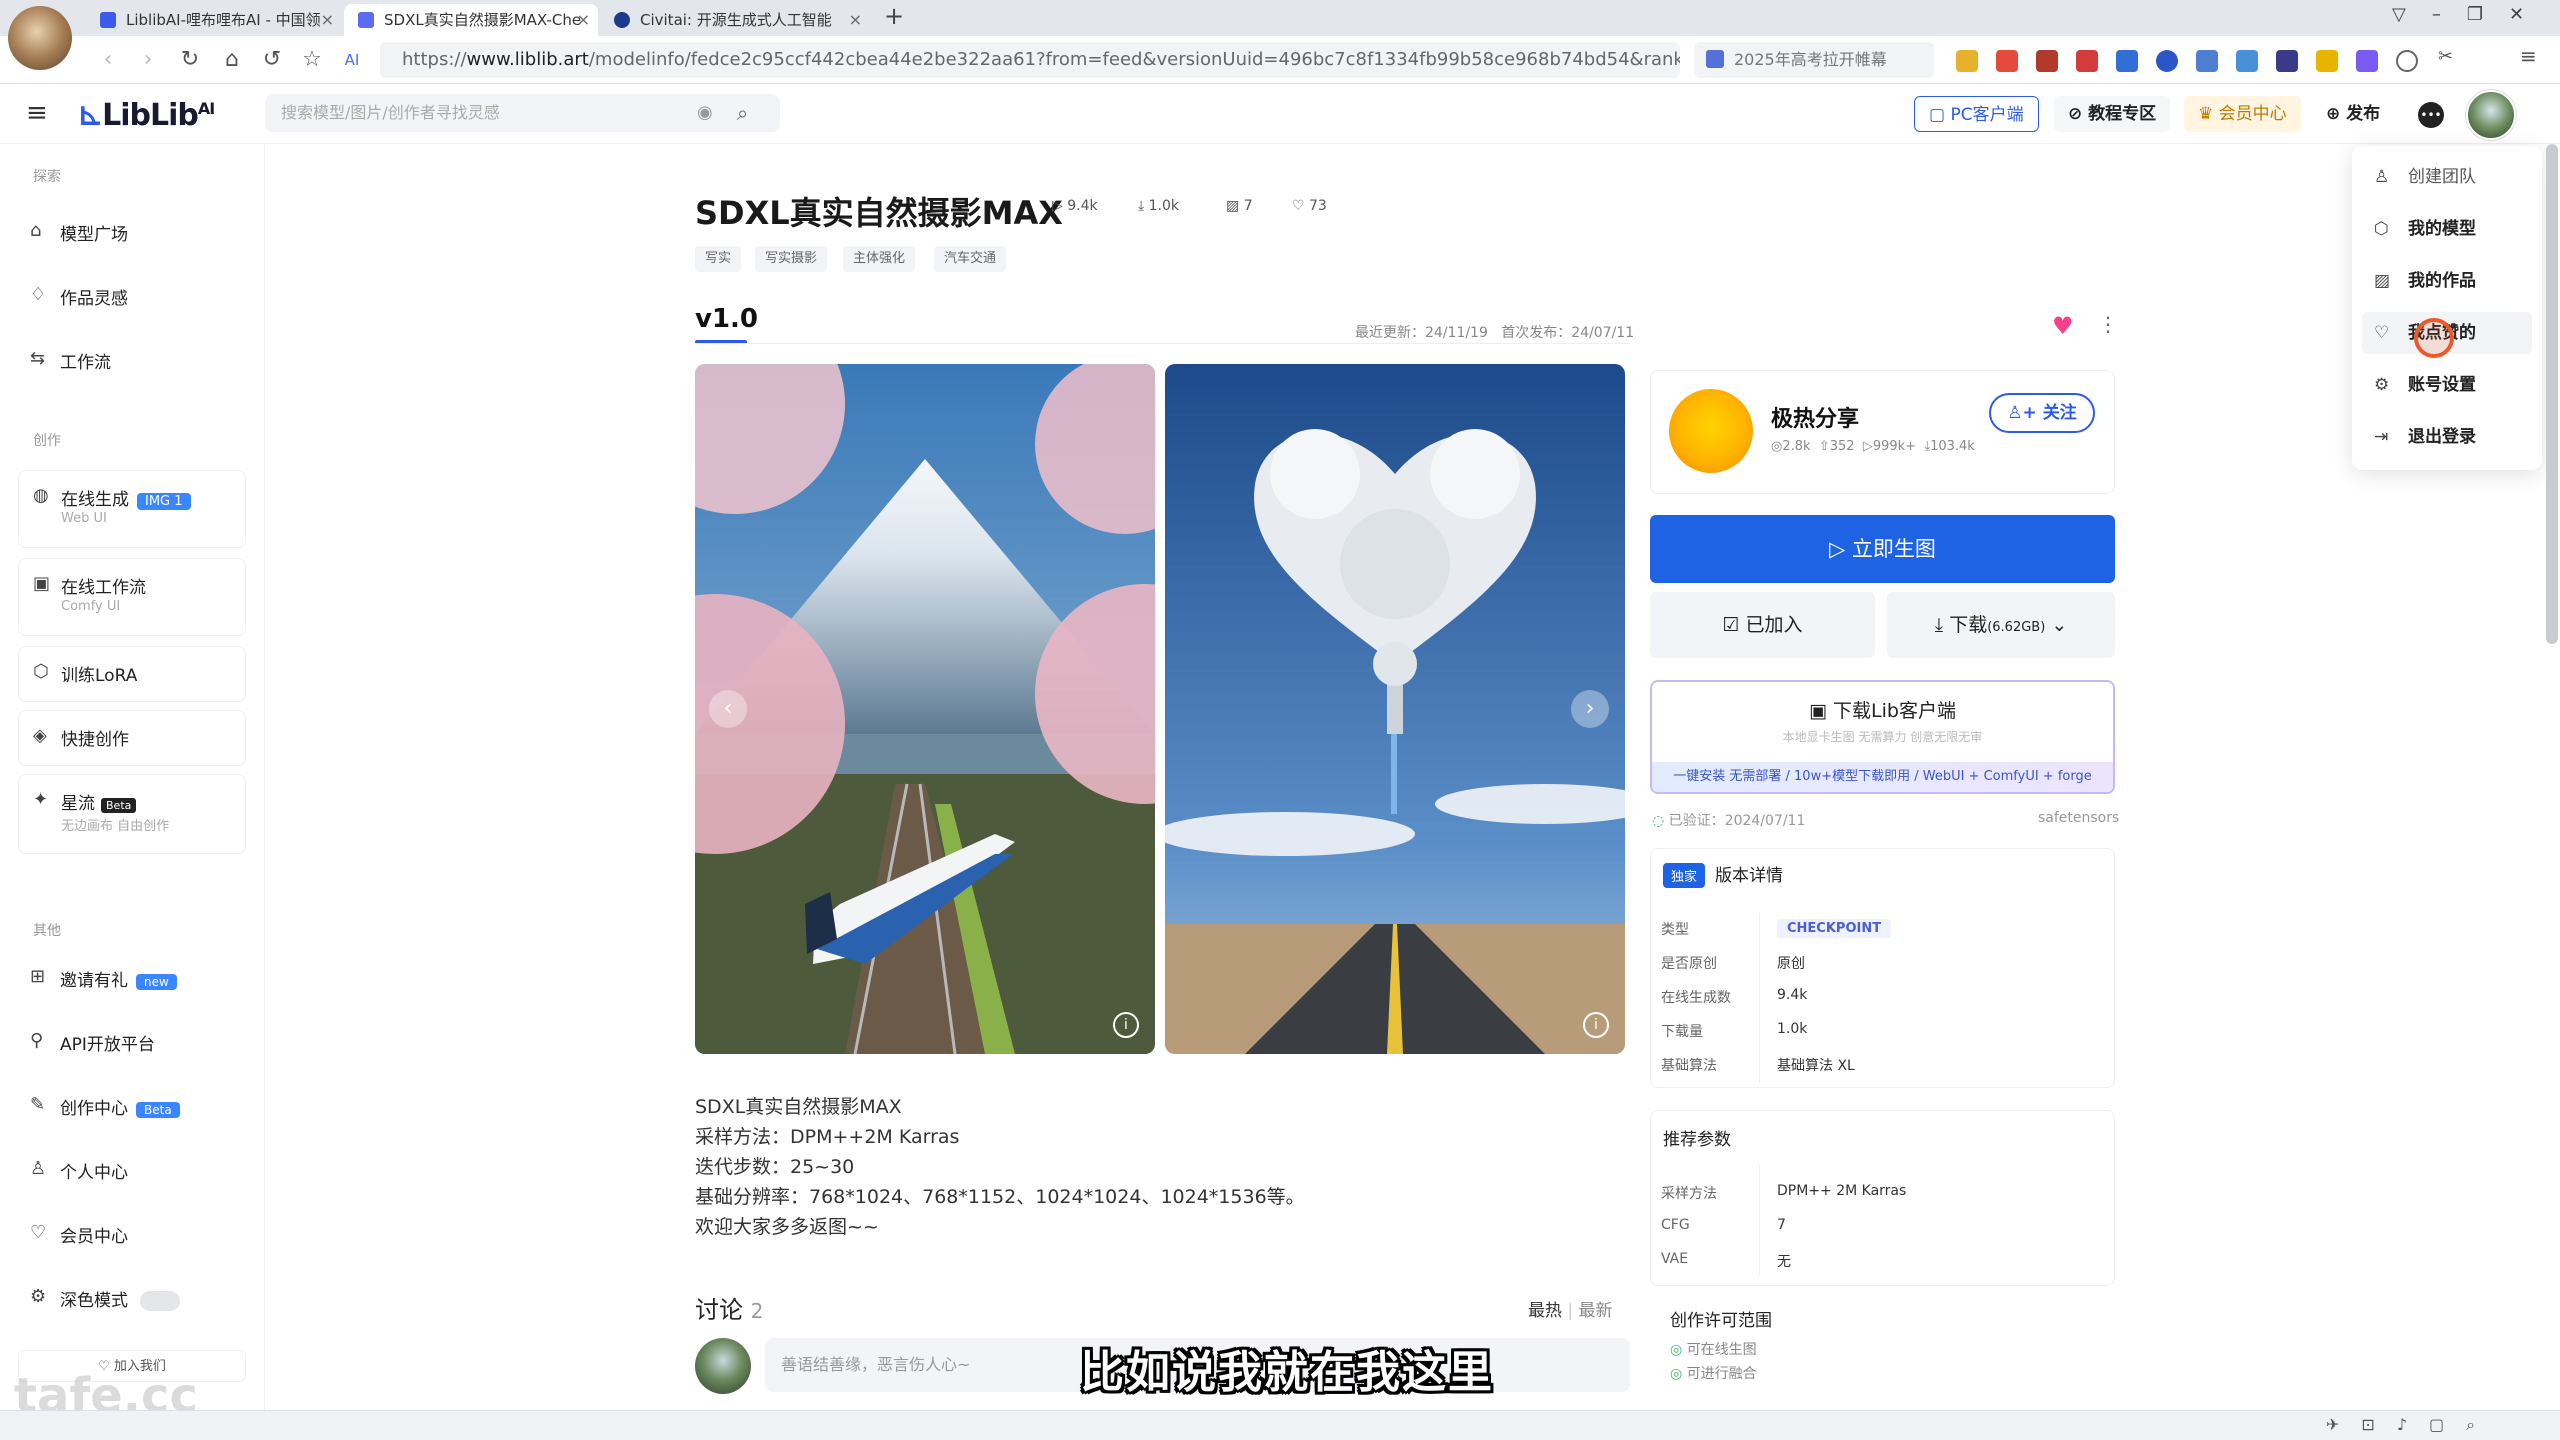 This screenshot has width=2560, height=1440. What do you see at coordinates (2412, 14) in the screenshot?
I see `tab-search-icon: ▽` at bounding box center [2412, 14].